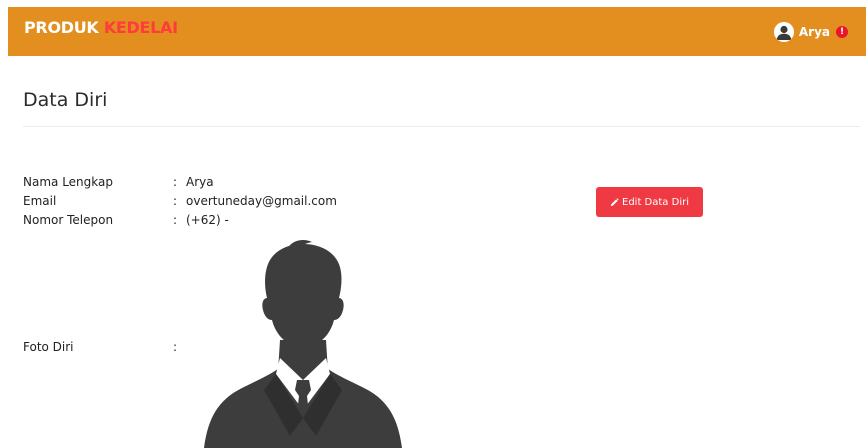 The image size is (866, 448). What do you see at coordinates (200, 182) in the screenshot?
I see `field-value: Arya` at bounding box center [200, 182].